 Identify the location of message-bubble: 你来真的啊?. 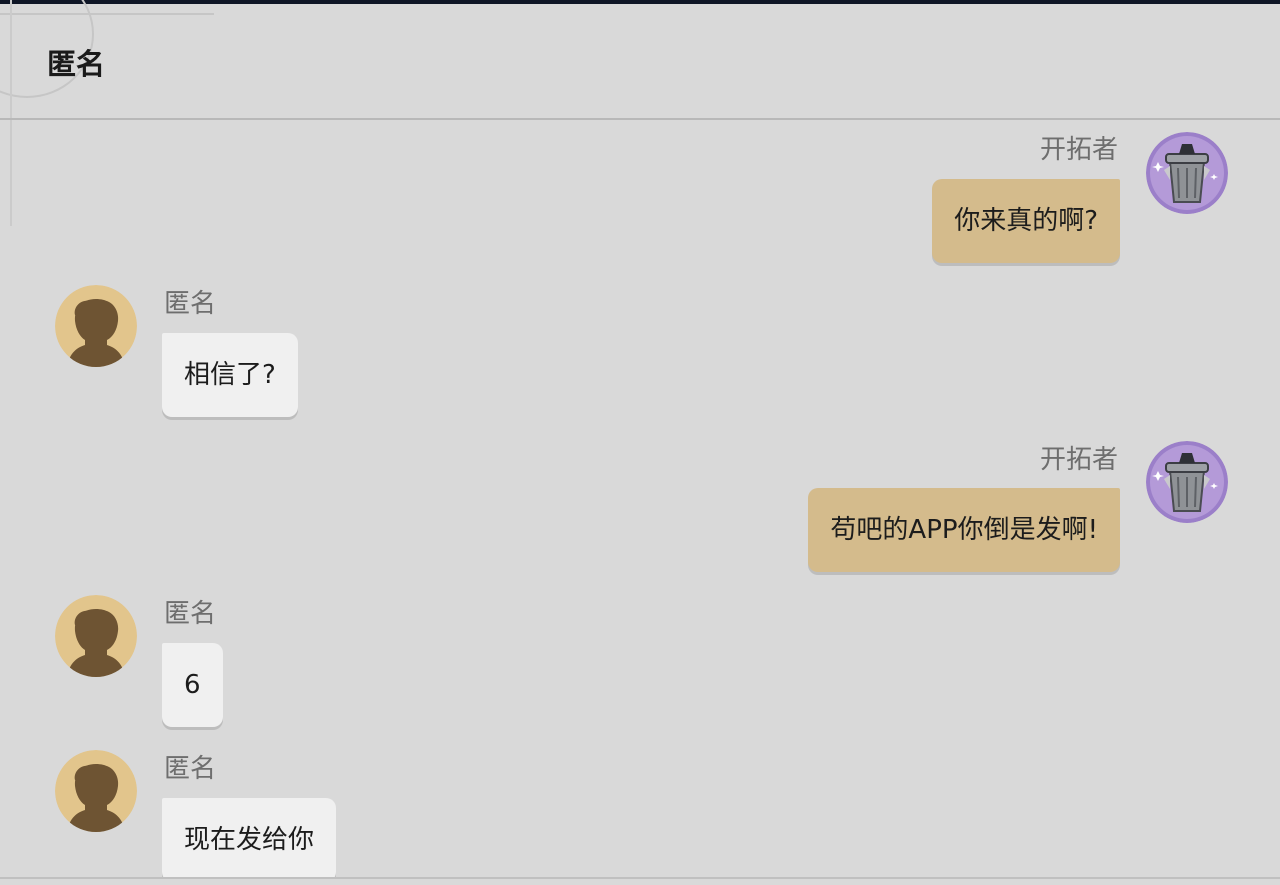
(1026, 221).